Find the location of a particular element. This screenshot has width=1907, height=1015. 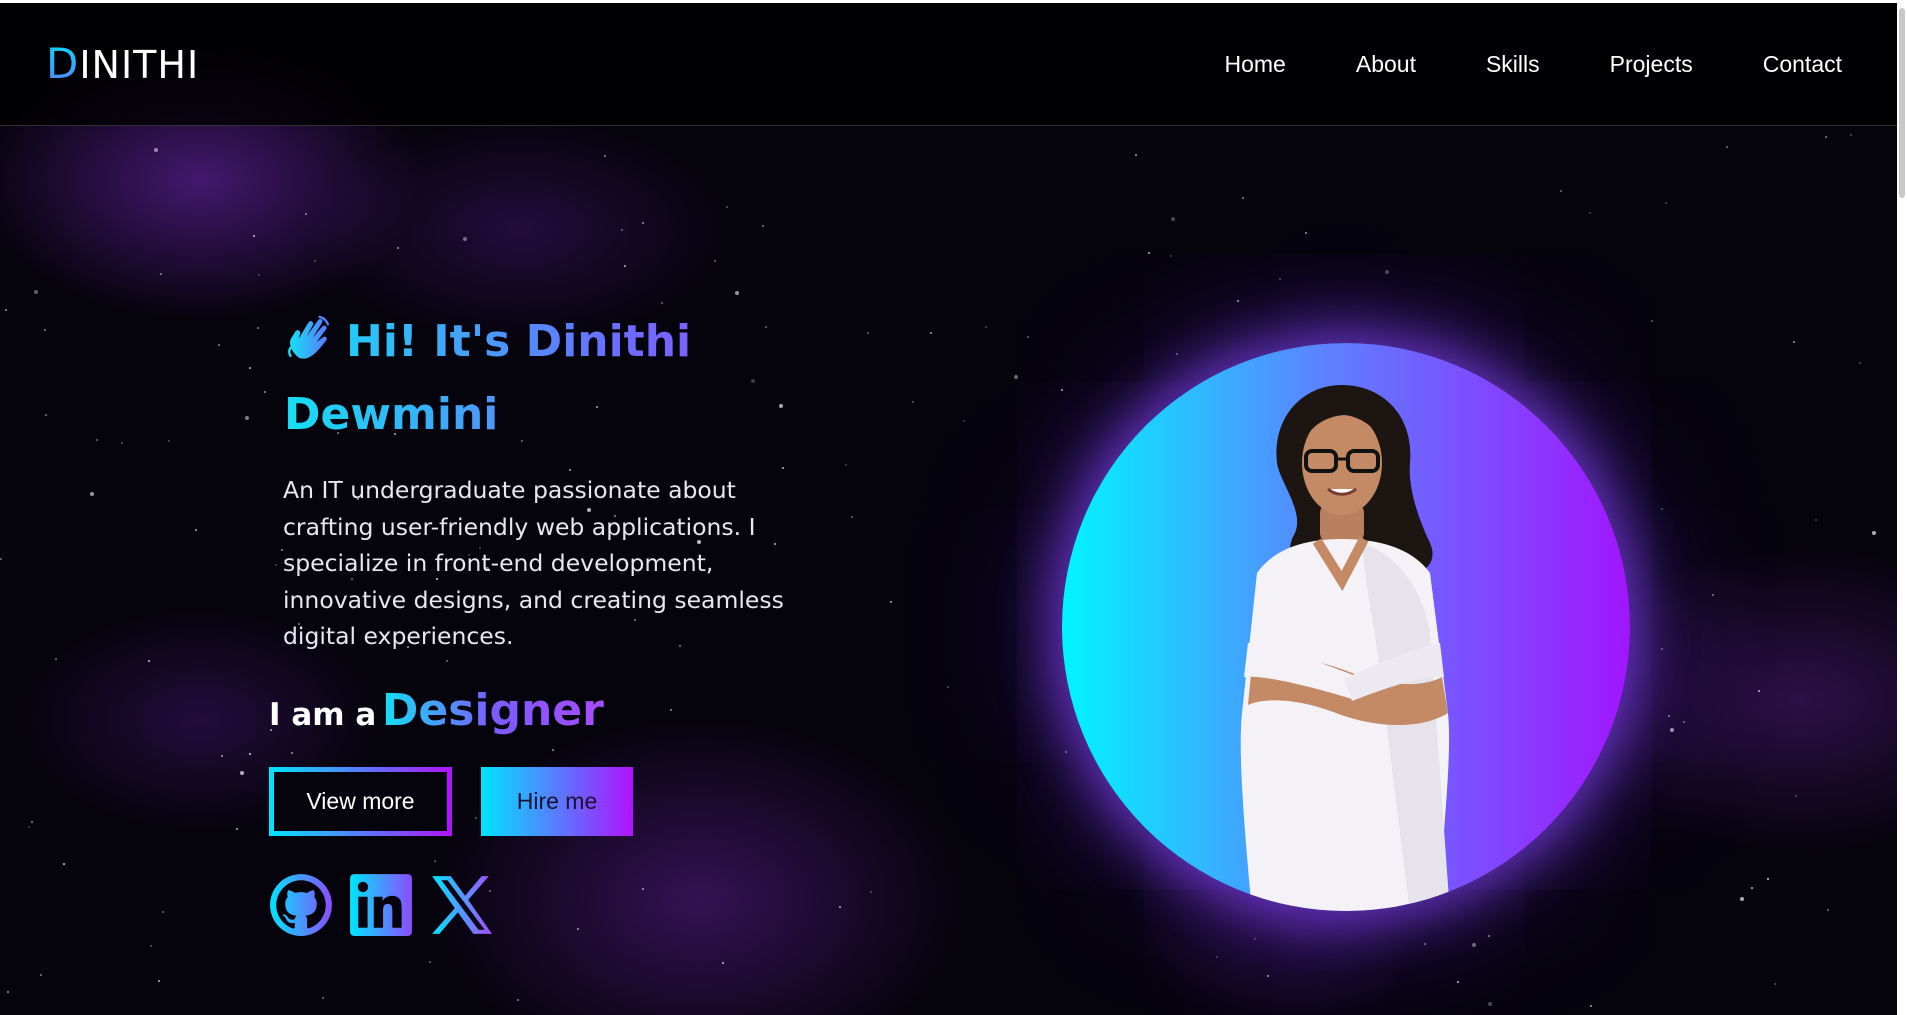

nav-link-about: About is located at coordinates (1386, 64).